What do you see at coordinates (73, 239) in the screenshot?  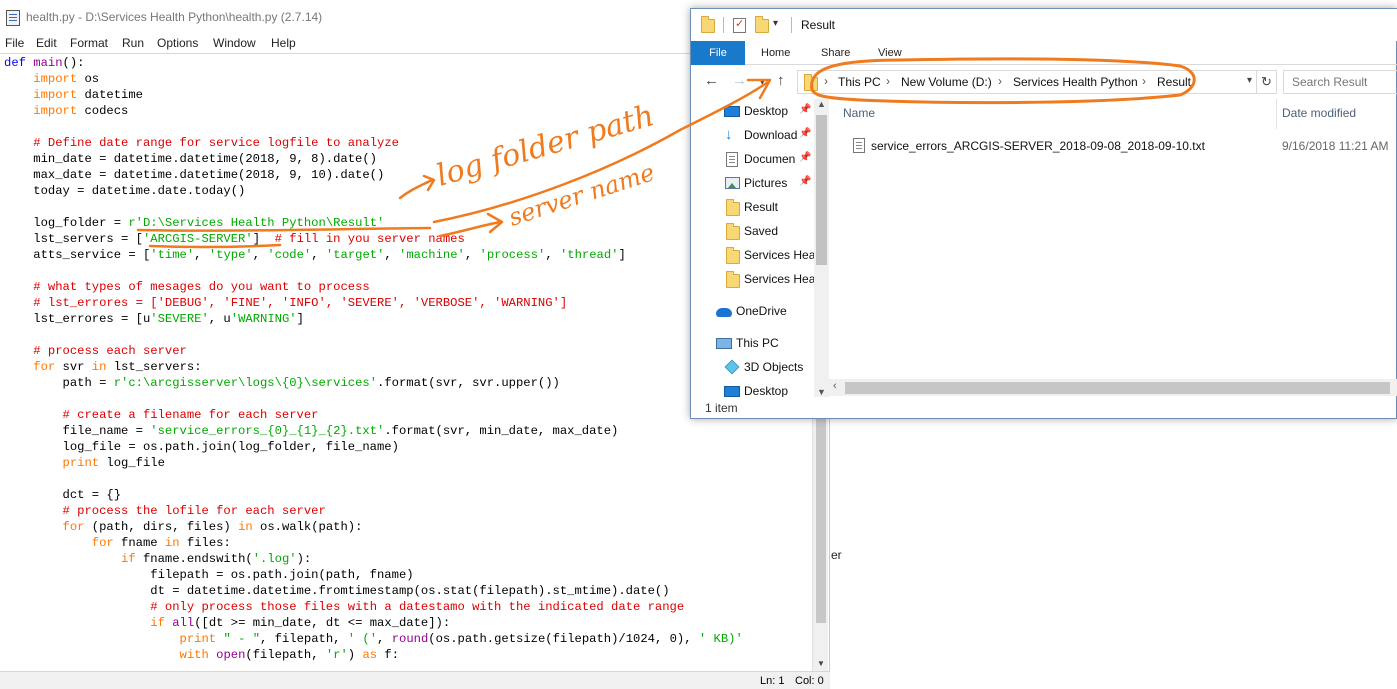 I see `code-token: lst_servers = [` at bounding box center [73, 239].